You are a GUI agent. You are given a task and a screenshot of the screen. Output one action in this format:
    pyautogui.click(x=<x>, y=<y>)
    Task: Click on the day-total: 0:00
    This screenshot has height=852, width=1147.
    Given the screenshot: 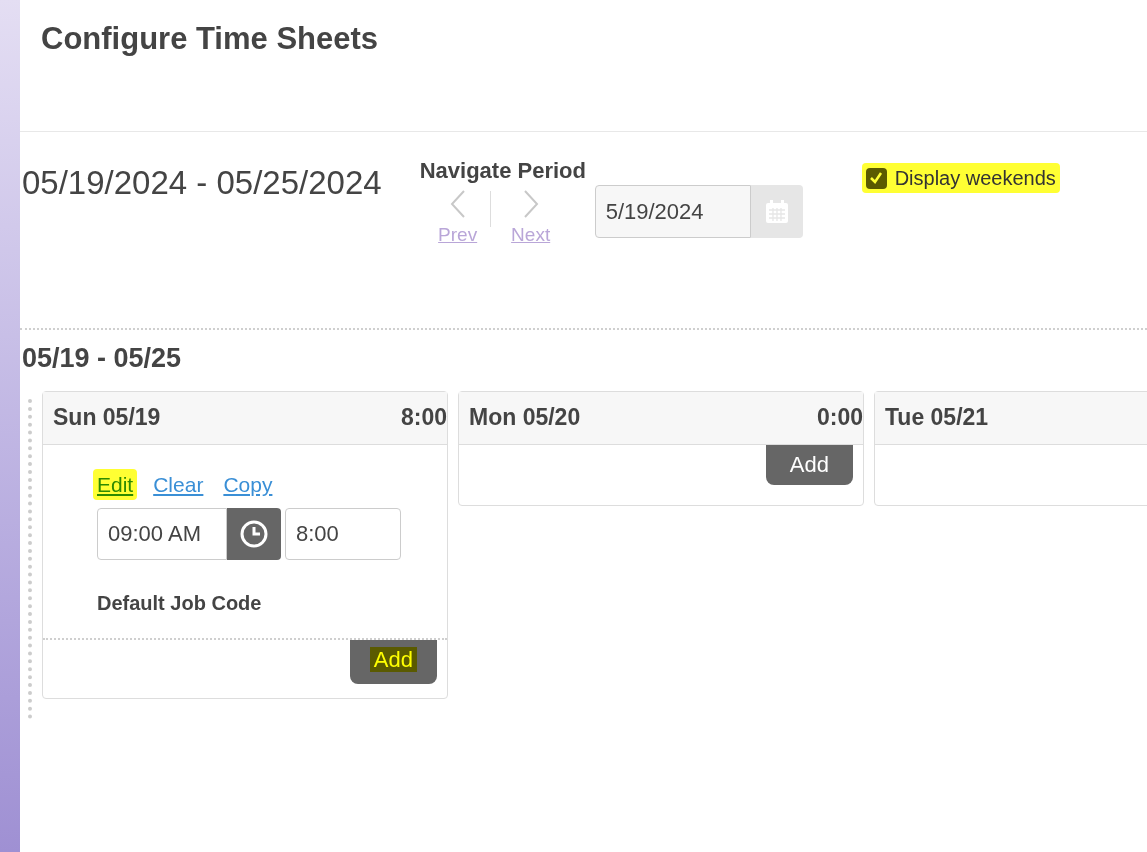 What is the action you would take?
    pyautogui.click(x=839, y=418)
    